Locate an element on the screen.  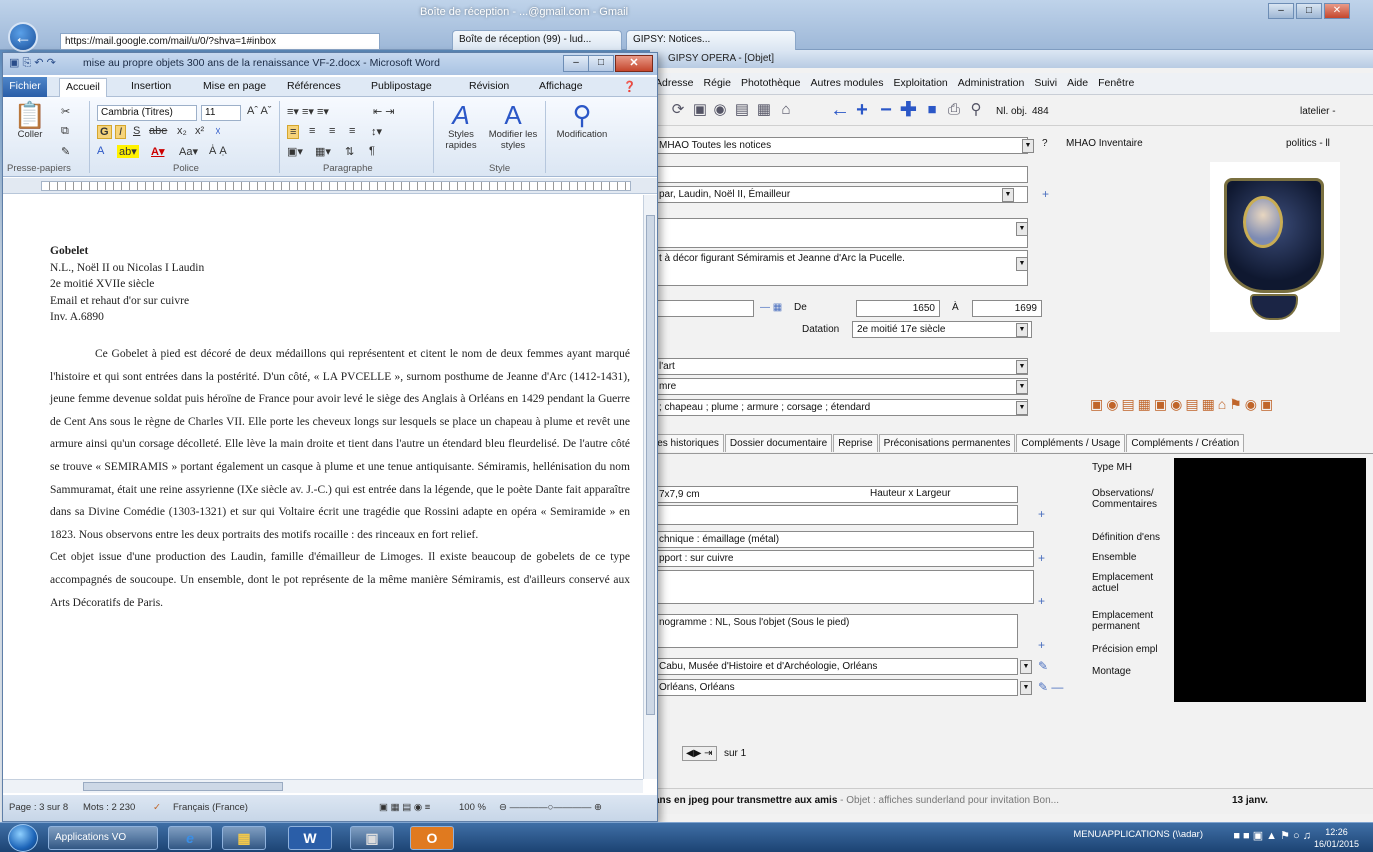
menu-regie: Régie is located at coordinates (717, 83).